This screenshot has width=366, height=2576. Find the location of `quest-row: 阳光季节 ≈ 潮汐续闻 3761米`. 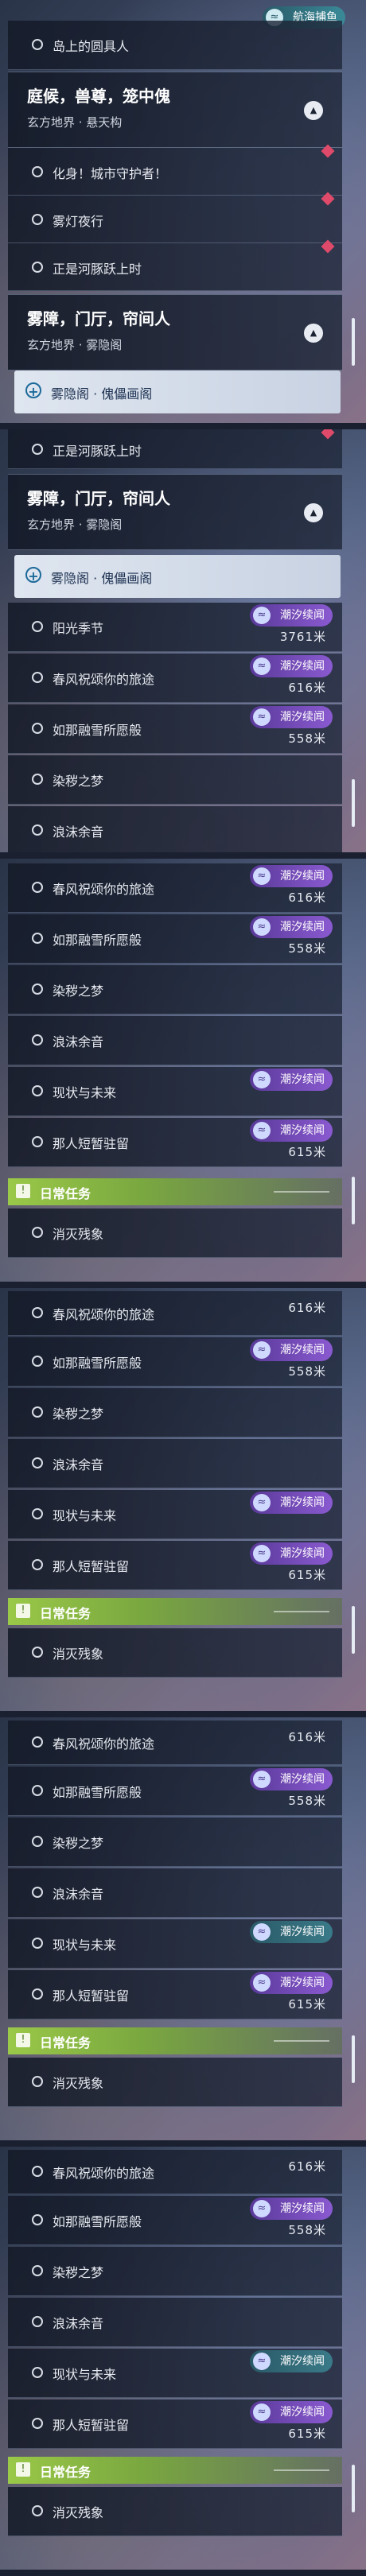

quest-row: 阳光季节 ≈ 潮汐续闻 3761米 is located at coordinates (175, 627).